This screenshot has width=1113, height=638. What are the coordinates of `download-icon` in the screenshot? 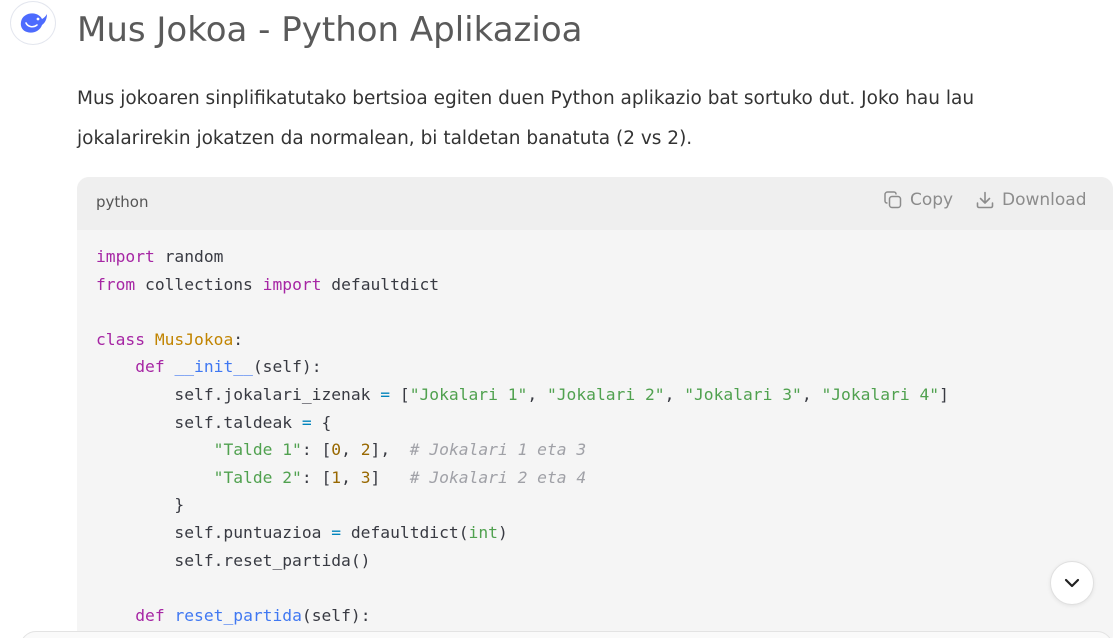 It's located at (985, 200).